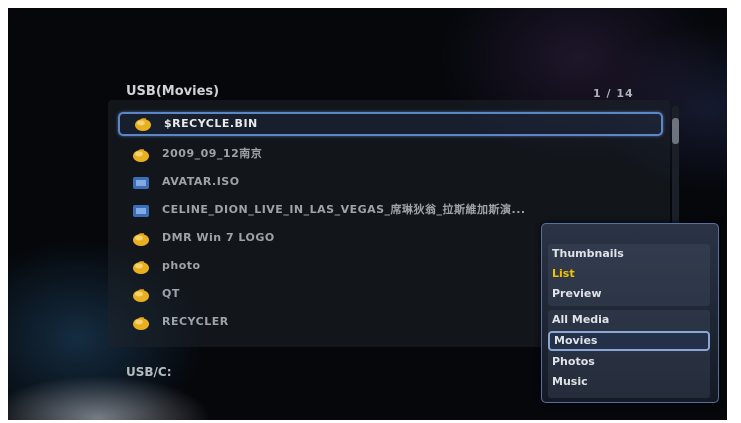 The height and width of the screenshot is (423, 741). Describe the element at coordinates (212, 153) in the screenshot. I see `file-name: 2009_09_12南京` at that location.